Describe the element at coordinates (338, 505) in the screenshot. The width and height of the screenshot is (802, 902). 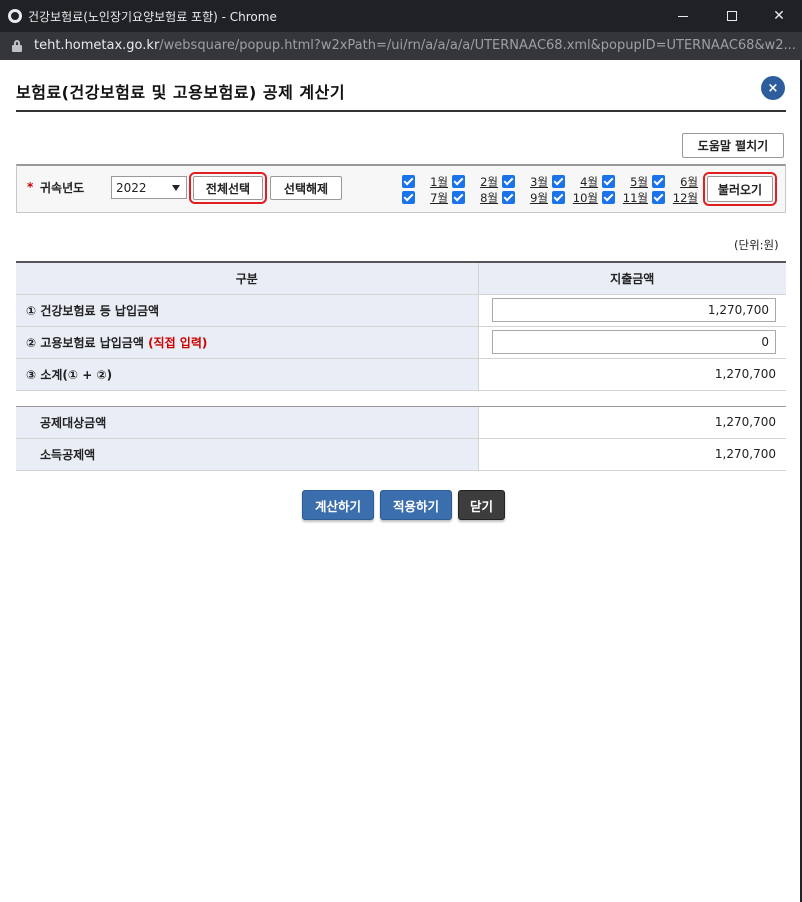
I see `calculate-button: 계산하기` at that location.